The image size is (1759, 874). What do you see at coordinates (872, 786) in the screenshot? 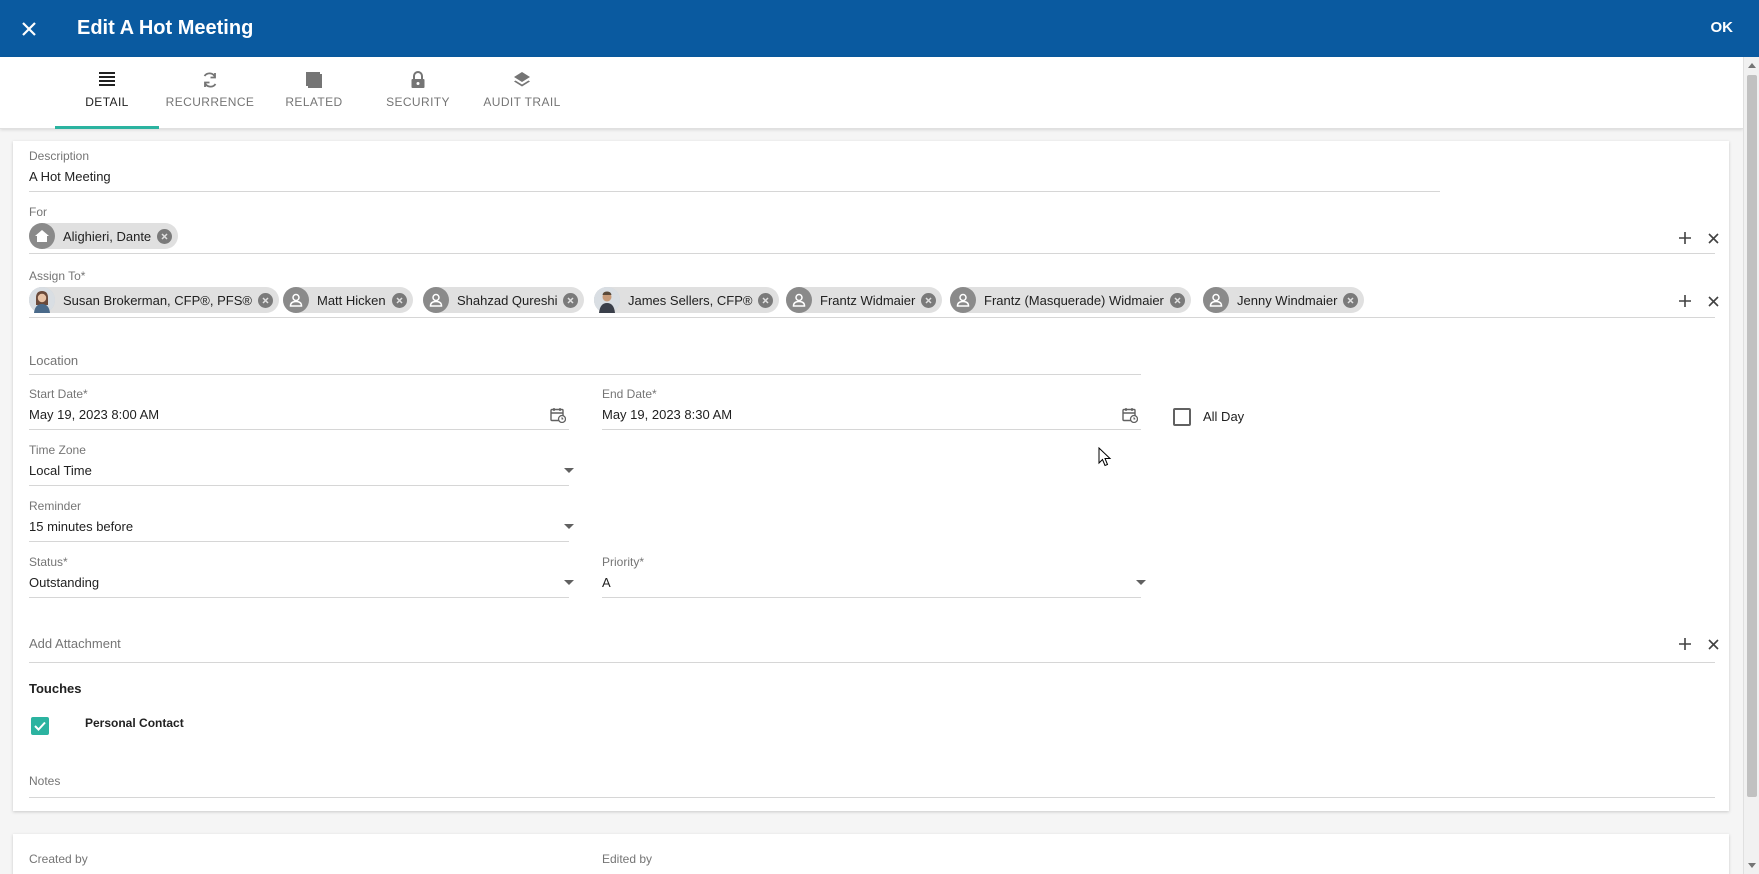
I see `notes-field: Notes` at bounding box center [872, 786].